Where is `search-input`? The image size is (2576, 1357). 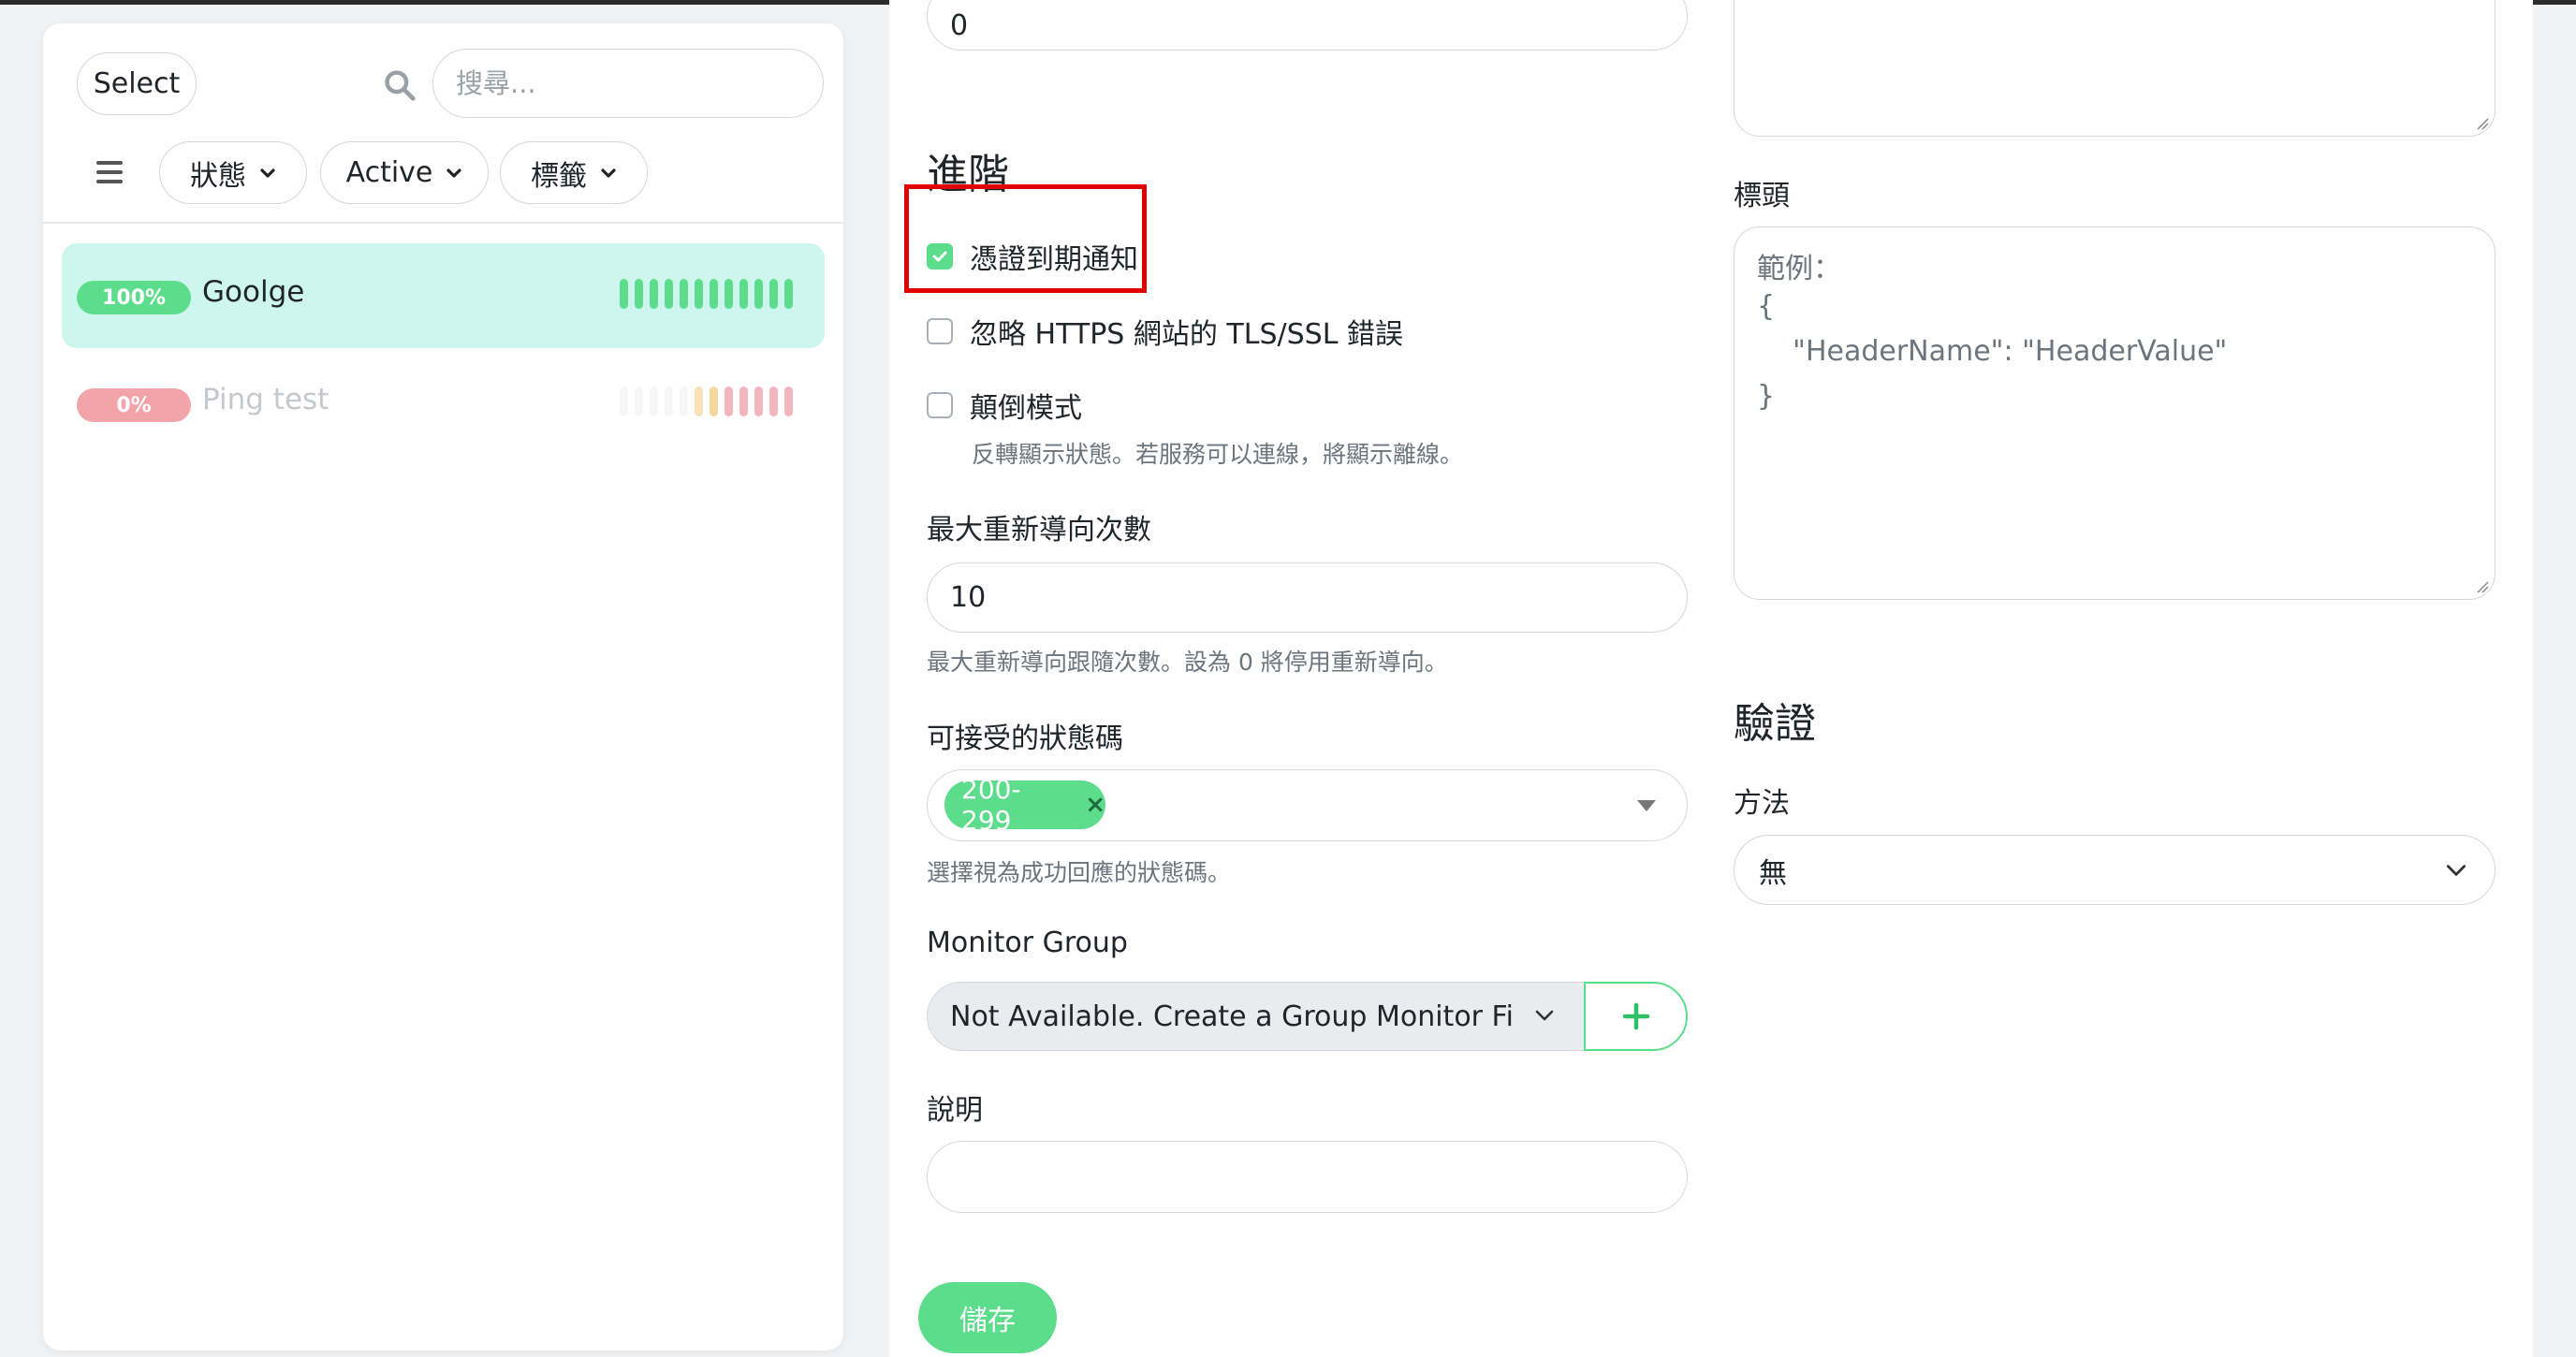
search-input is located at coordinates (628, 83).